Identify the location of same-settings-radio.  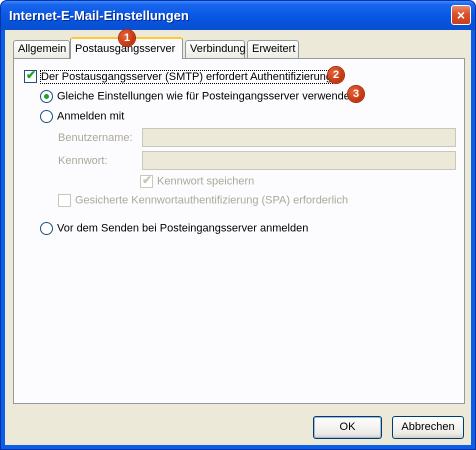
(46, 96).